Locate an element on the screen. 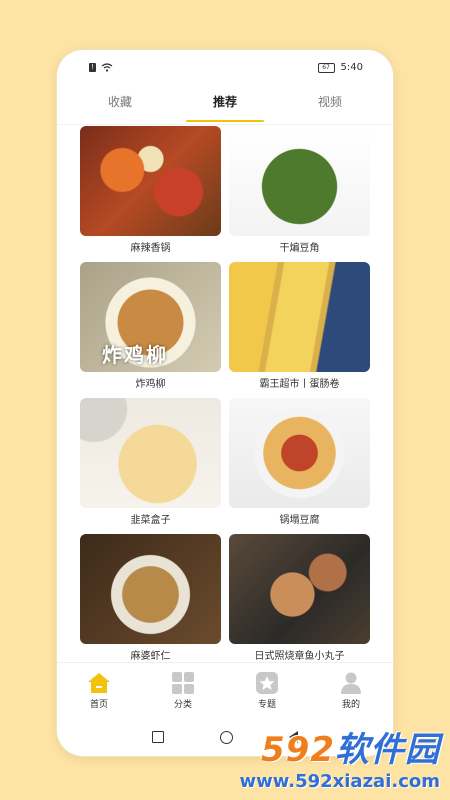 The image size is (450, 800). status-bar: ! 67 5:40 is located at coordinates (225, 67).